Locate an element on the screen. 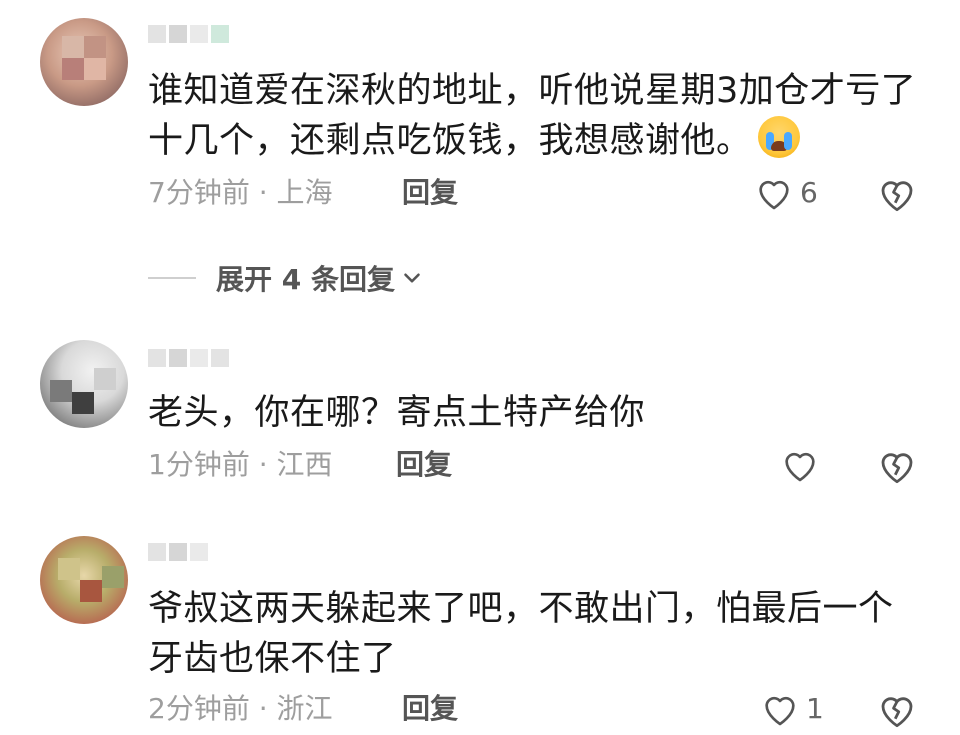 The width and height of the screenshot is (960, 735). like-button: 6 is located at coordinates (786, 193).